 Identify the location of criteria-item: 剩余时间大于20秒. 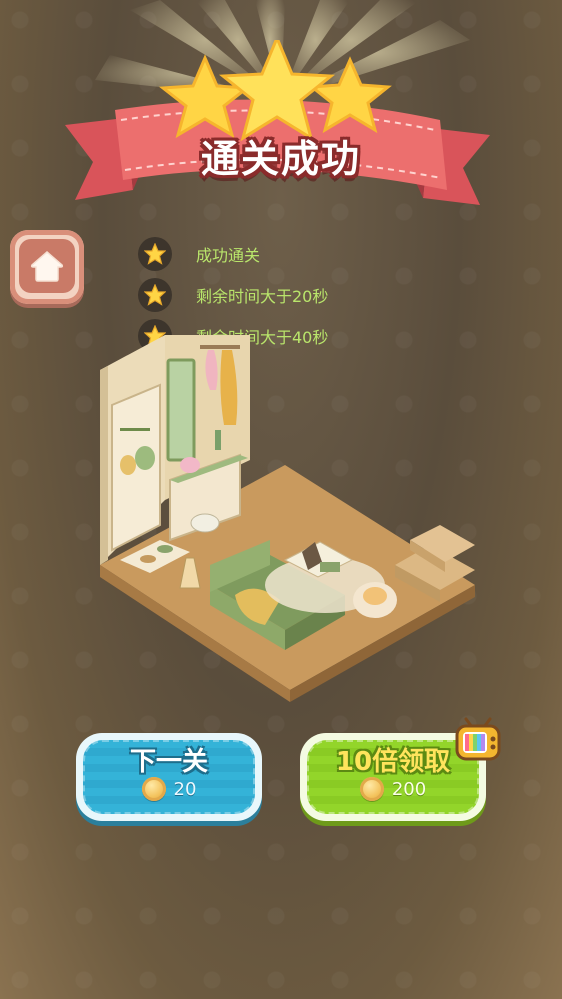
(233, 294).